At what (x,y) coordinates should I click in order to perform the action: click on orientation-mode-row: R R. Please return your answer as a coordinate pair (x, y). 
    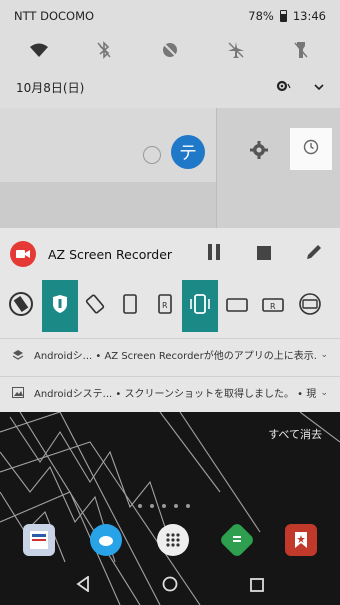
    Looking at the image, I should click on (170, 306).